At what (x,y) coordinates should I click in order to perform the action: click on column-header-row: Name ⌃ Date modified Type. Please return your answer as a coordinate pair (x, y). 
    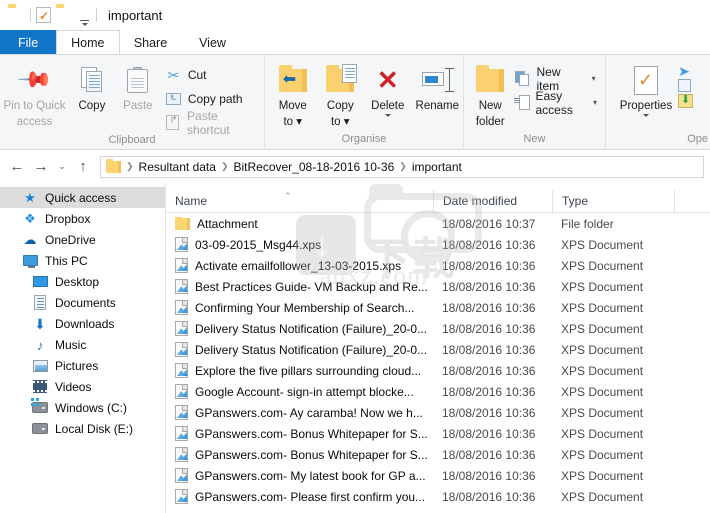
    Looking at the image, I should click on (438, 198).